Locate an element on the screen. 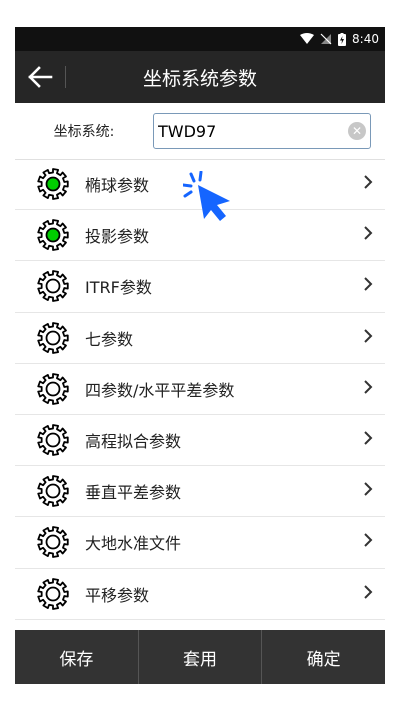 Image resolution: width=400 pixels, height=710 pixels. list-item-label: 椭球参数 is located at coordinates (117, 186).